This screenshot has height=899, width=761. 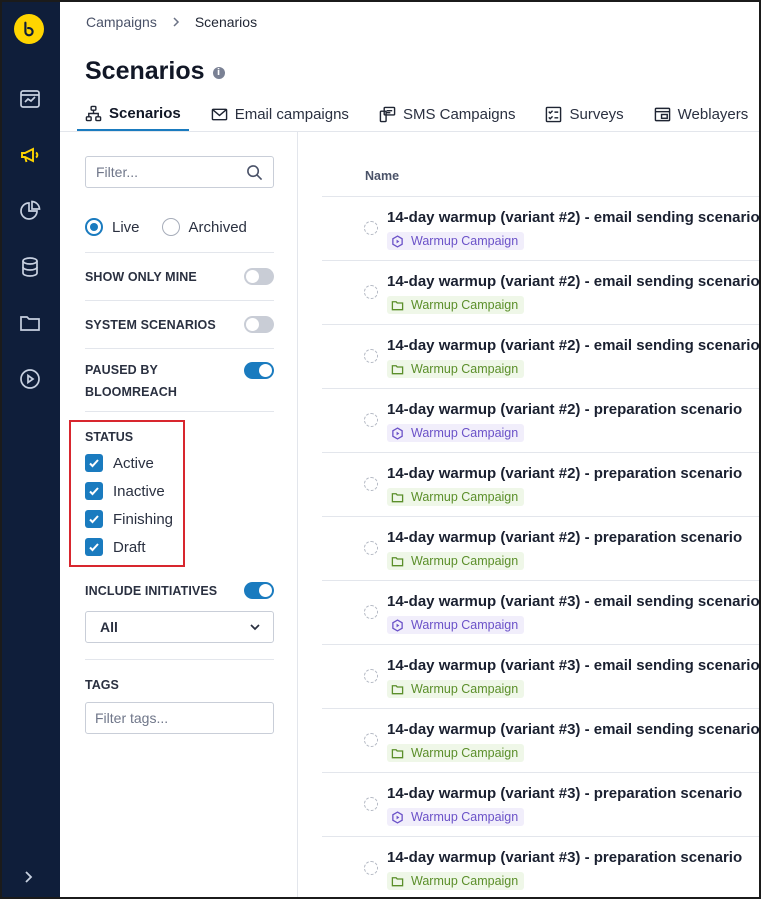 I want to click on playback-icon, so click(x=30, y=379).